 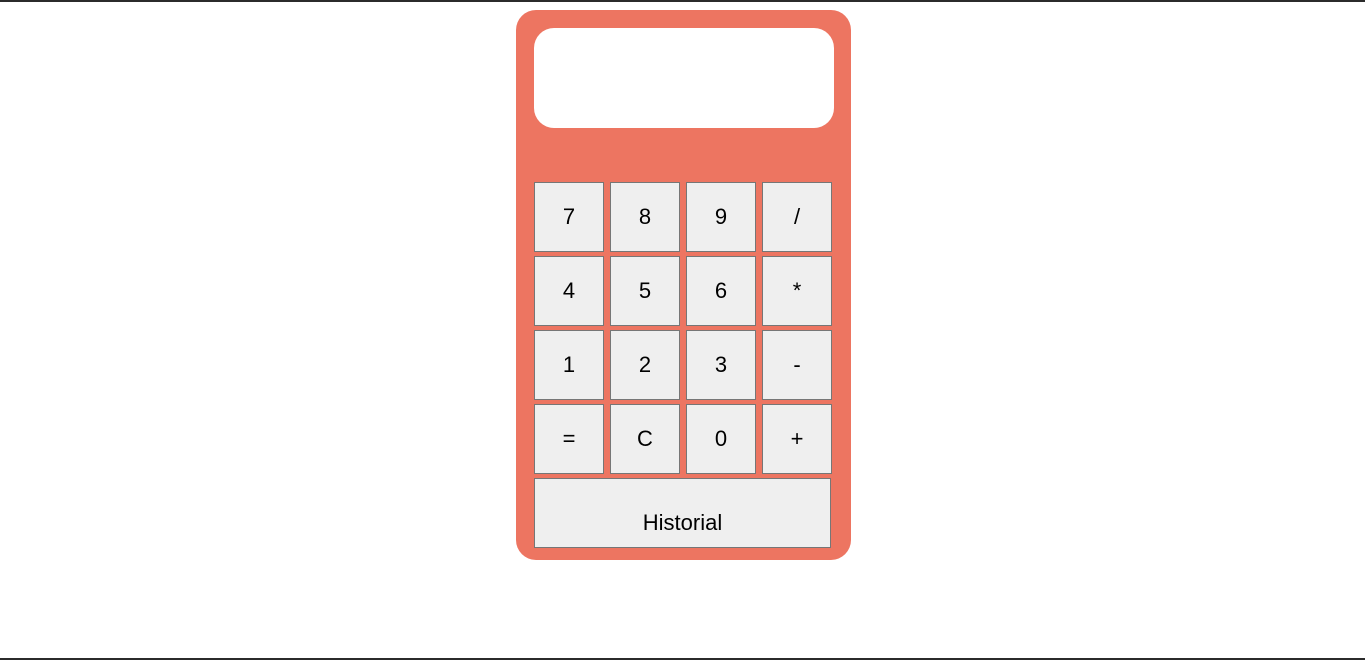 What do you see at coordinates (682, 513) in the screenshot?
I see `history-button: Historial` at bounding box center [682, 513].